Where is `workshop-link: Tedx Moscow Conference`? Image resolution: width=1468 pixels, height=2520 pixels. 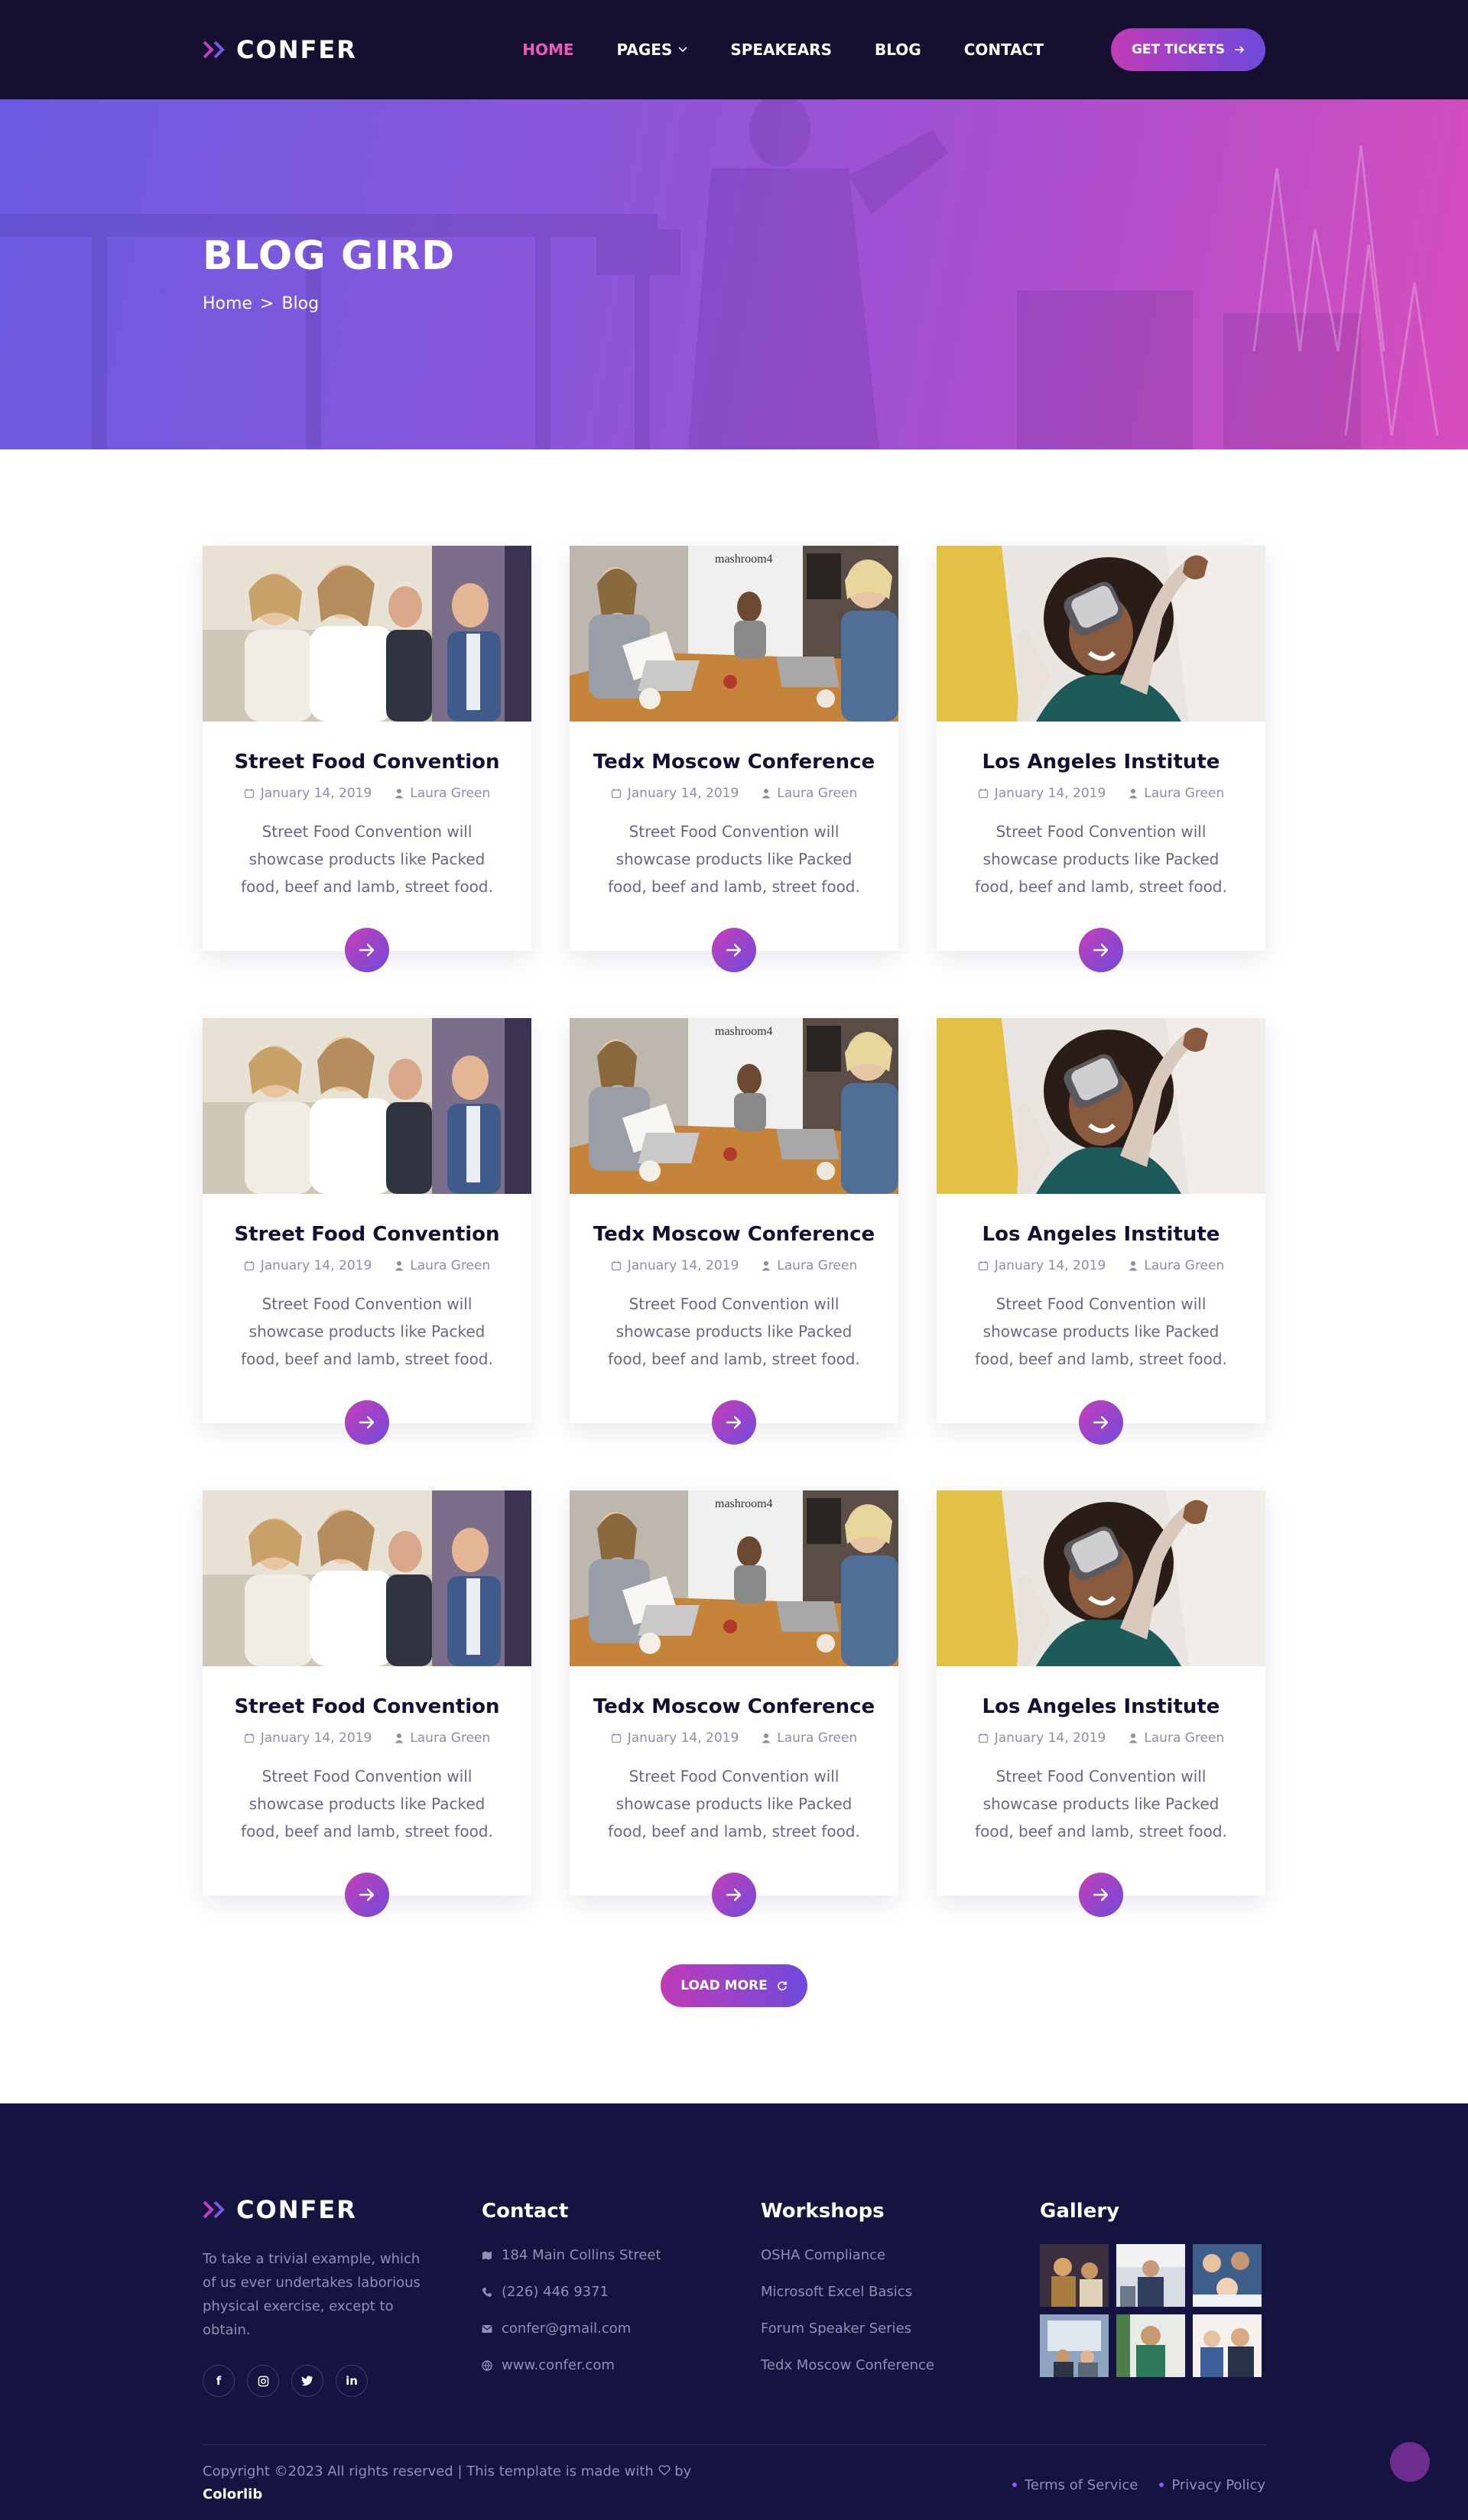 workshop-link: Tedx Moscow Conference is located at coordinates (900, 2365).